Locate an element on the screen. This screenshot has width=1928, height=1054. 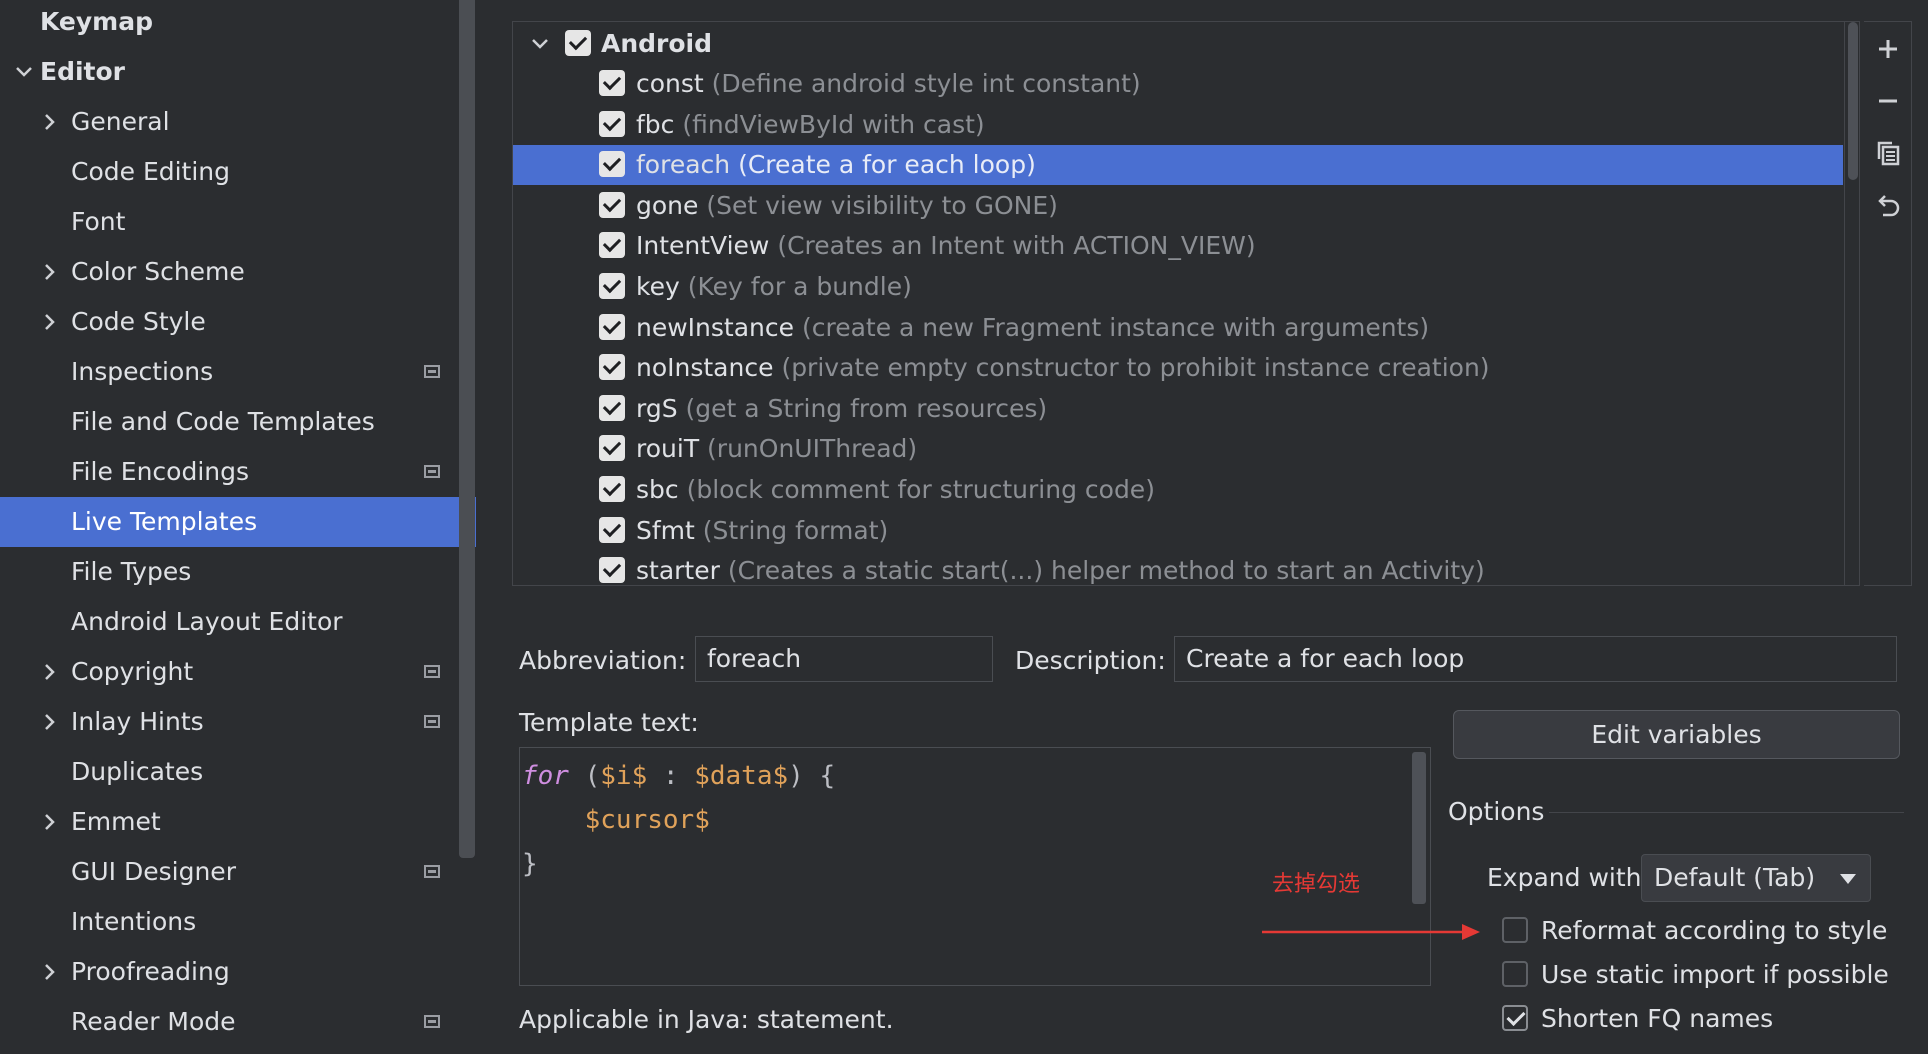
option-label: Shorten FQ names is located at coordinates (1657, 1018).